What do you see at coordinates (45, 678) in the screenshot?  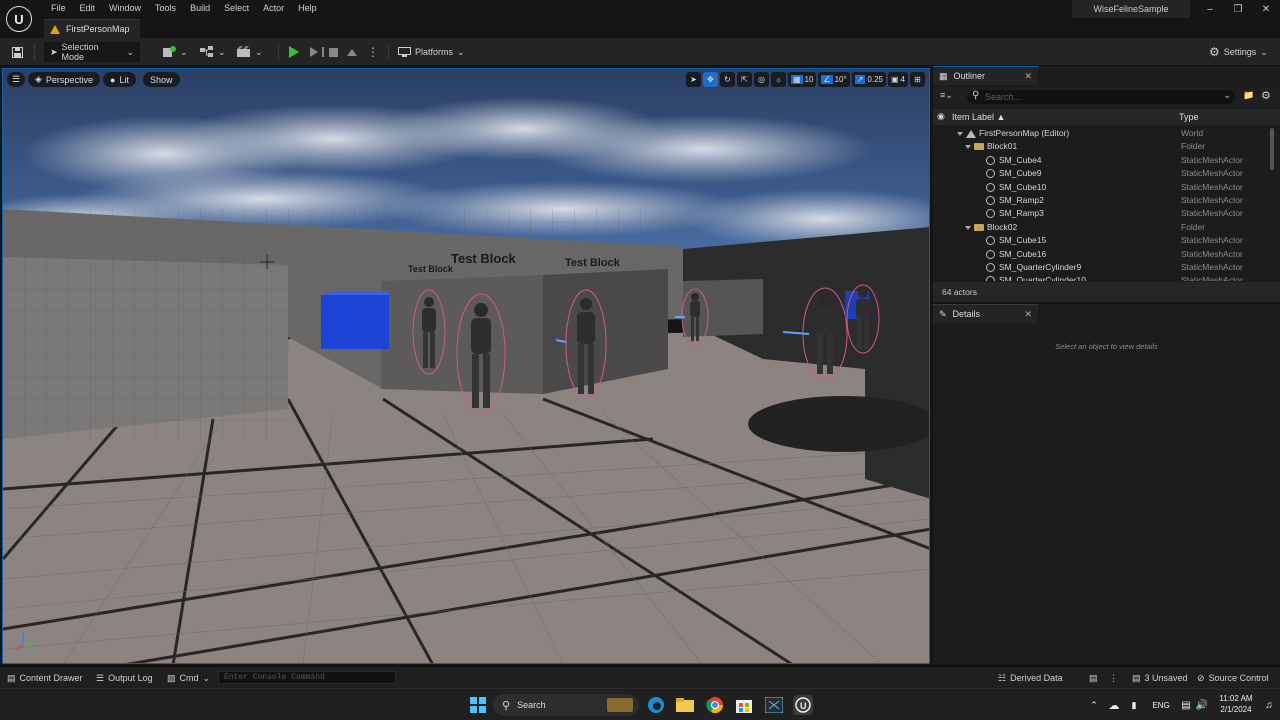 I see `content-drawer-button: ▤ Content Drawer` at bounding box center [45, 678].